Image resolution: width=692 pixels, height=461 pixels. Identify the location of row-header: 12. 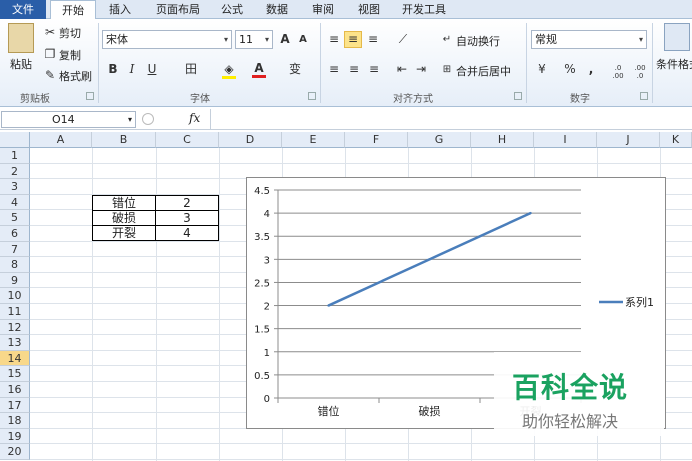
(15, 327).